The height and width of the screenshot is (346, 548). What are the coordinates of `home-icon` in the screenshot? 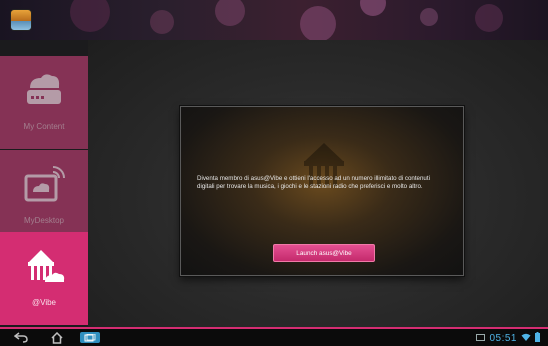 It's located at (57, 337).